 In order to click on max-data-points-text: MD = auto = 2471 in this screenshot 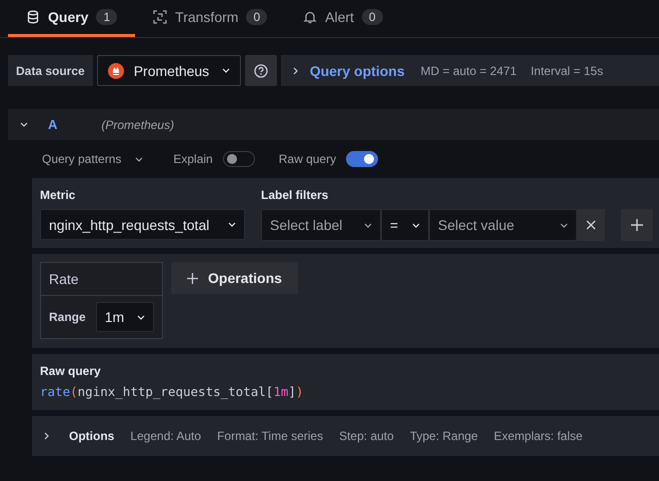, I will do `click(468, 71)`.